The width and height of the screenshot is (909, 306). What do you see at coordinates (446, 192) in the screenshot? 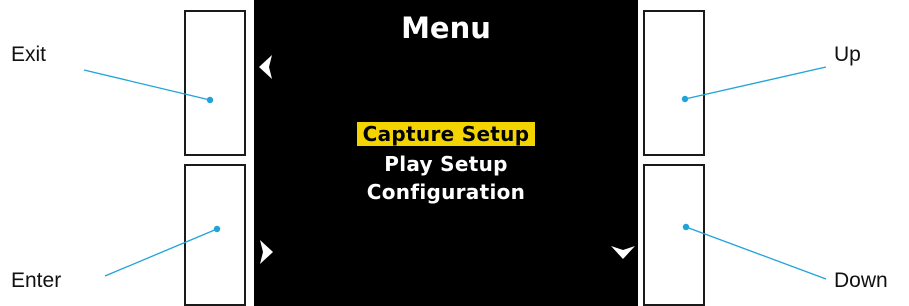
I see `menu-item-configuration: Configuration` at bounding box center [446, 192].